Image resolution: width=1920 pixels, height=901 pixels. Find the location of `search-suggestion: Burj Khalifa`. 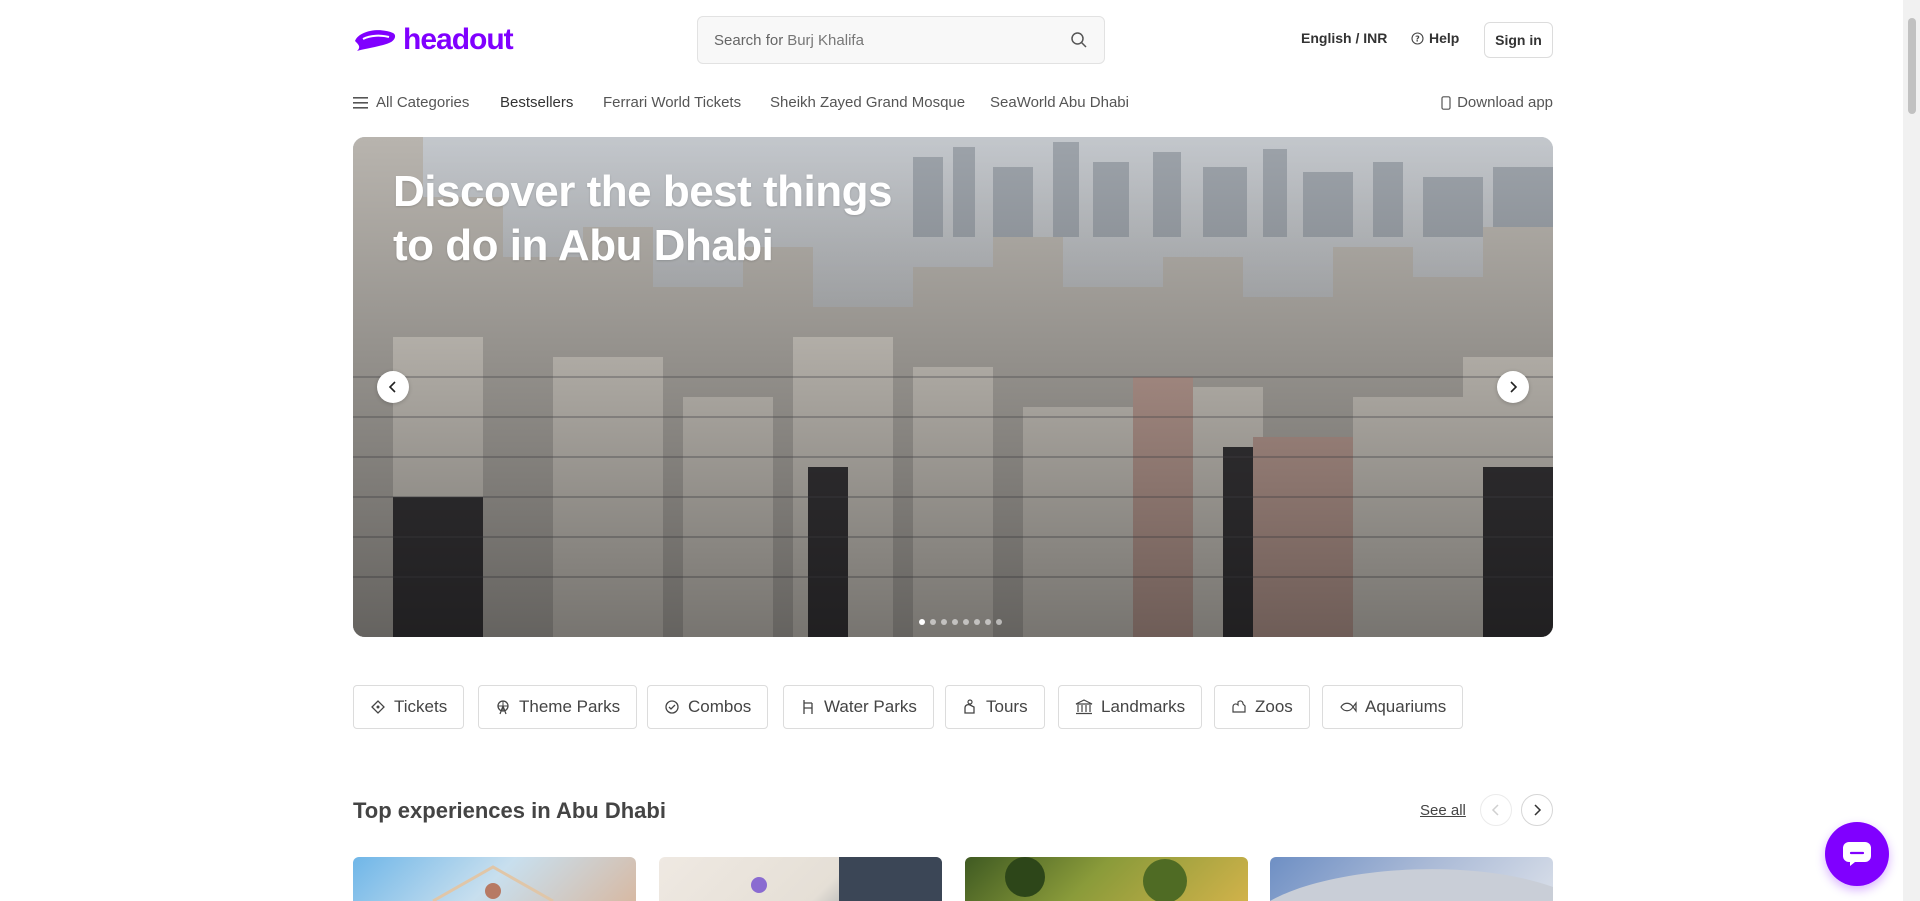

search-suggestion: Burj Khalifa is located at coordinates (825, 40).